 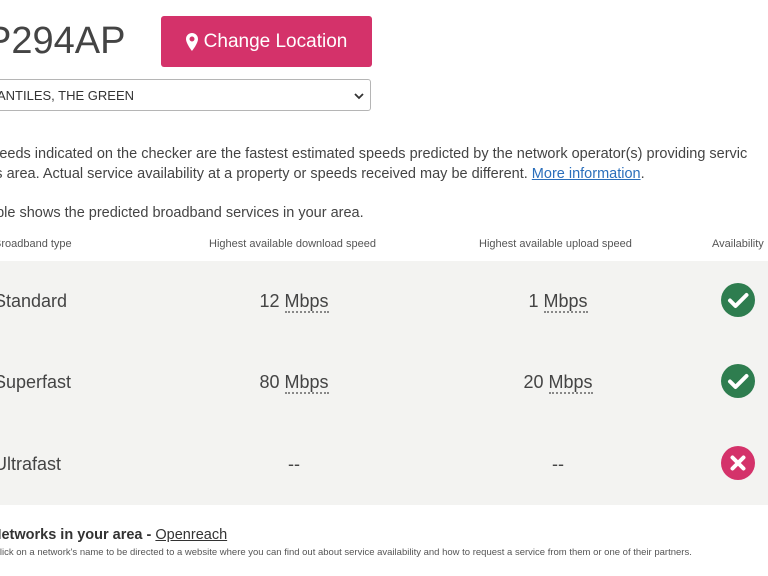 What do you see at coordinates (36, 382) in the screenshot?
I see `broadband-type: Superfast` at bounding box center [36, 382].